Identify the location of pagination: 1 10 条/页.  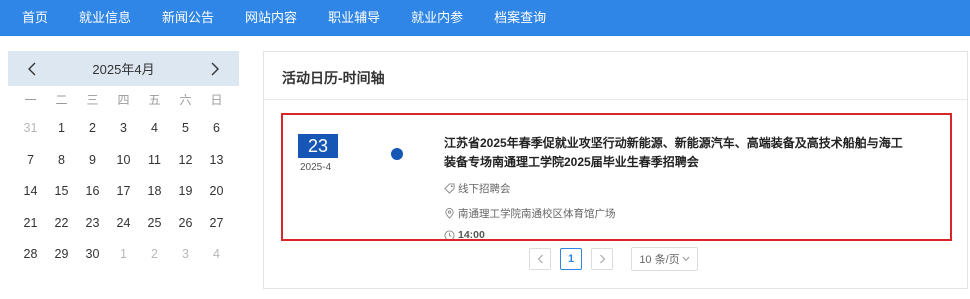
(613, 259).